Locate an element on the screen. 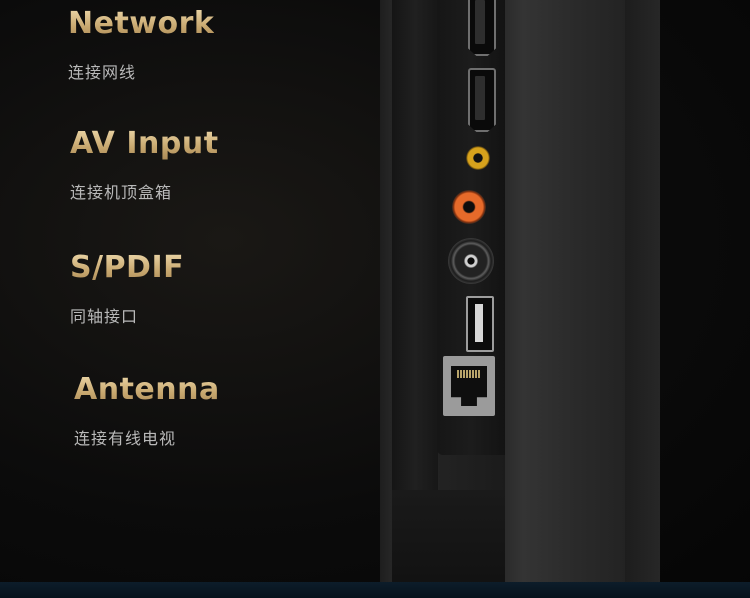 The image size is (750, 598). feature-av-input: AV Input 连接机顶盒箱 is located at coordinates (144, 164).